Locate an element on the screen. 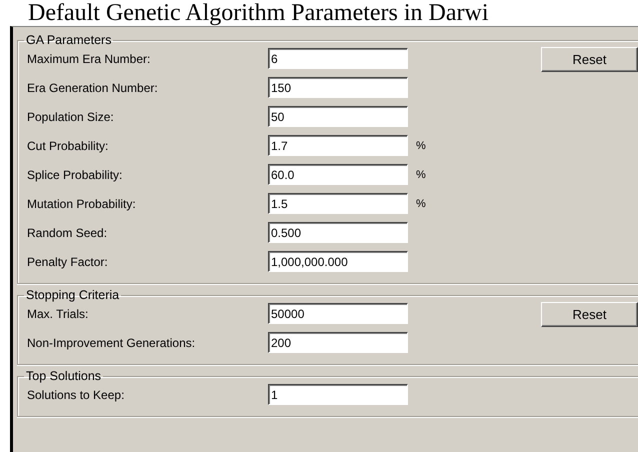 This screenshot has width=638, height=452. field-label: Cut Probability: is located at coordinates (68, 145).